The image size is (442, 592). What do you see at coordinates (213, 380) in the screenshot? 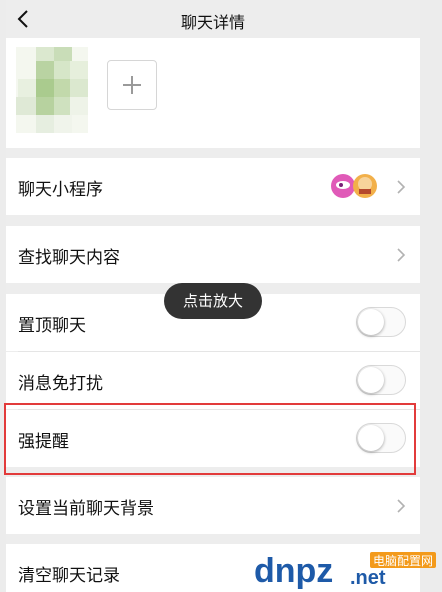
I see `row-mute-notifications: 消息免打扰` at bounding box center [213, 380].